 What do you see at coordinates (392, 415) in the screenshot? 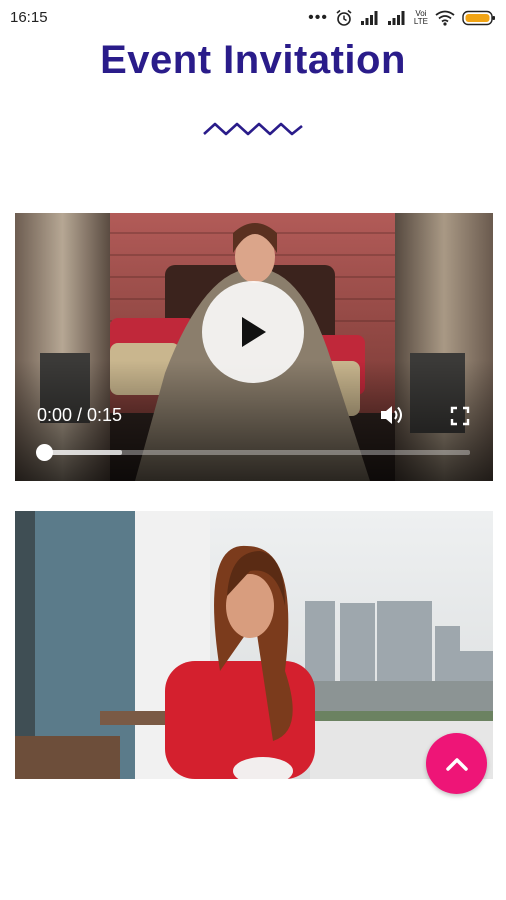
I see `volume-icon` at bounding box center [392, 415].